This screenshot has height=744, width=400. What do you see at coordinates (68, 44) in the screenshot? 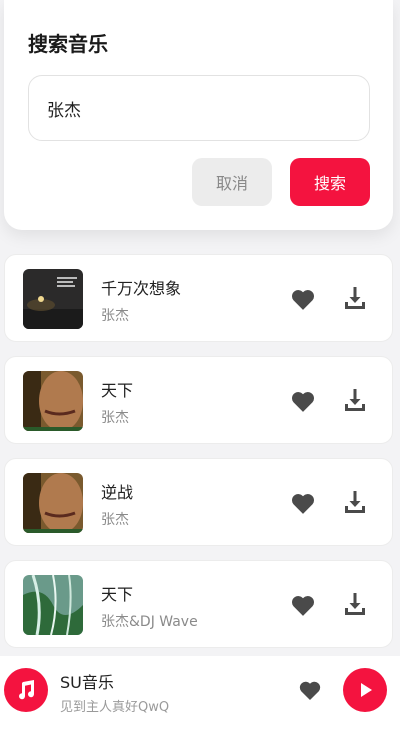
I see `search-dialog-title: 搜索音乐` at bounding box center [68, 44].